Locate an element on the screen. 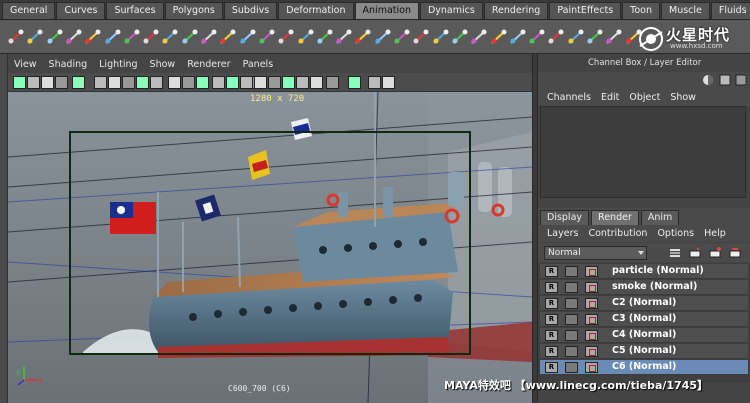 The image size is (750, 403). ik-handle-icon is located at coordinates (35, 37).